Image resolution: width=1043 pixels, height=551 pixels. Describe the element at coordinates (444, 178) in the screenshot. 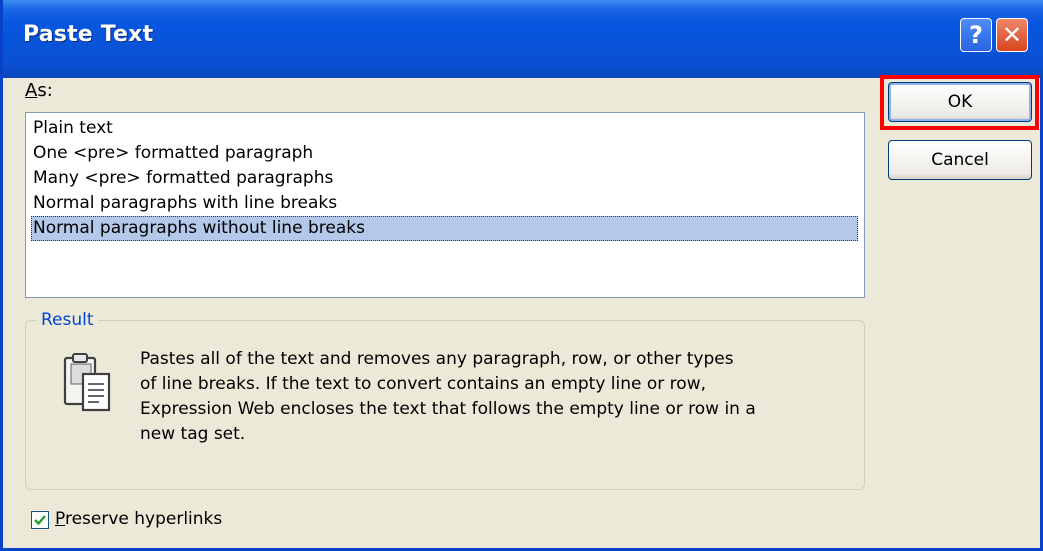

I see `list-item-many-pre-paragraphs: Many <pre> formatted paragraphs` at that location.